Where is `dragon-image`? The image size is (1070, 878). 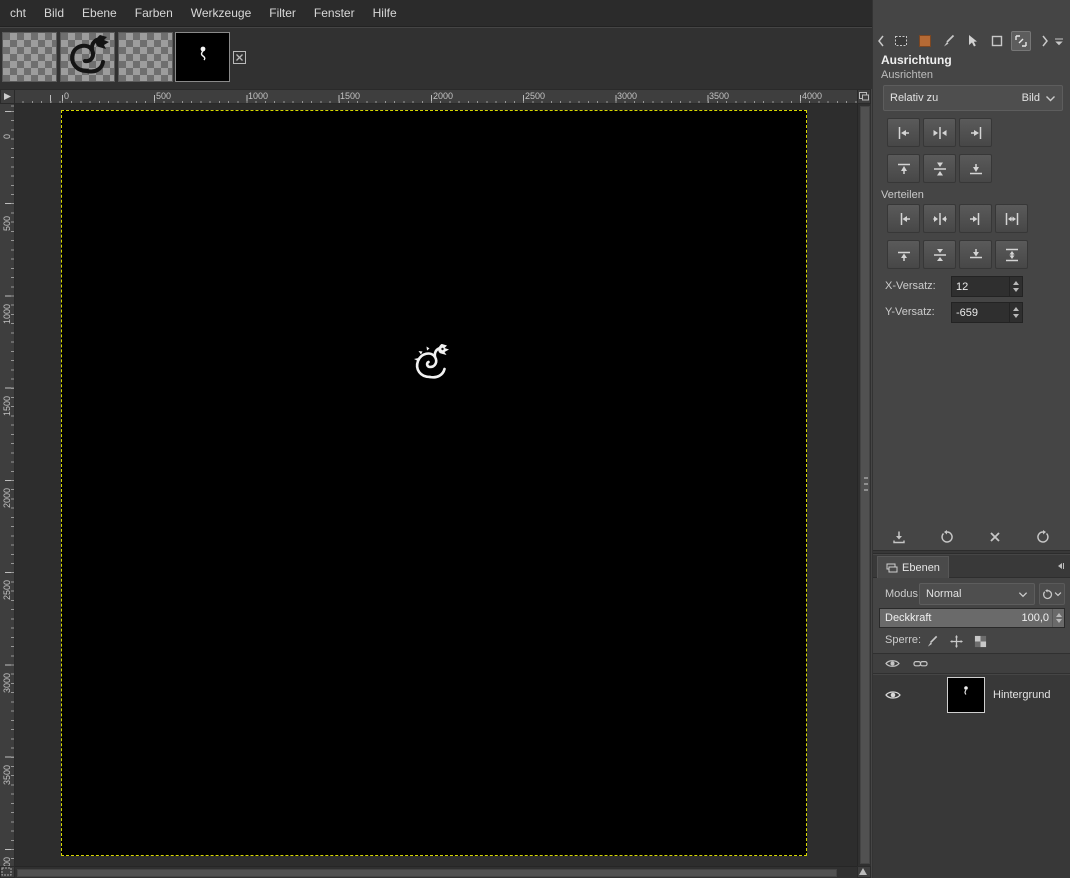
dragon-image is located at coordinates (431, 361).